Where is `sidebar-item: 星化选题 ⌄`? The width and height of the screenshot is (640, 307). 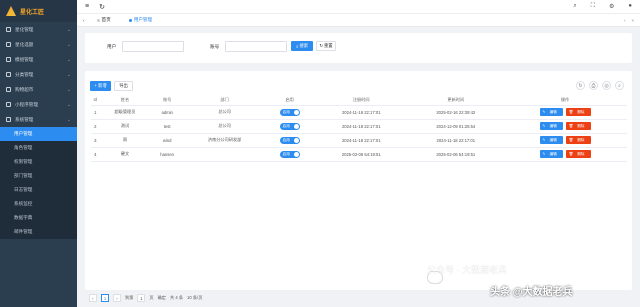 sidebar-item: 星化选题 ⌄ is located at coordinates (38, 44).